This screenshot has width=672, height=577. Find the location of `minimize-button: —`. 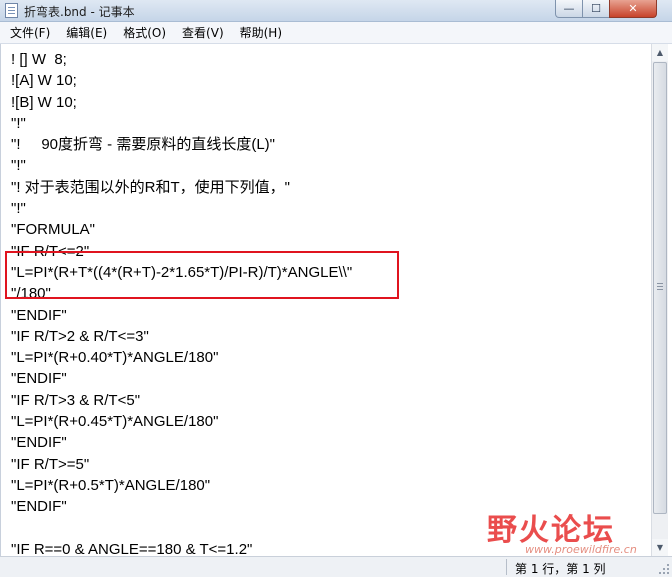

minimize-button: — is located at coordinates (569, 9).